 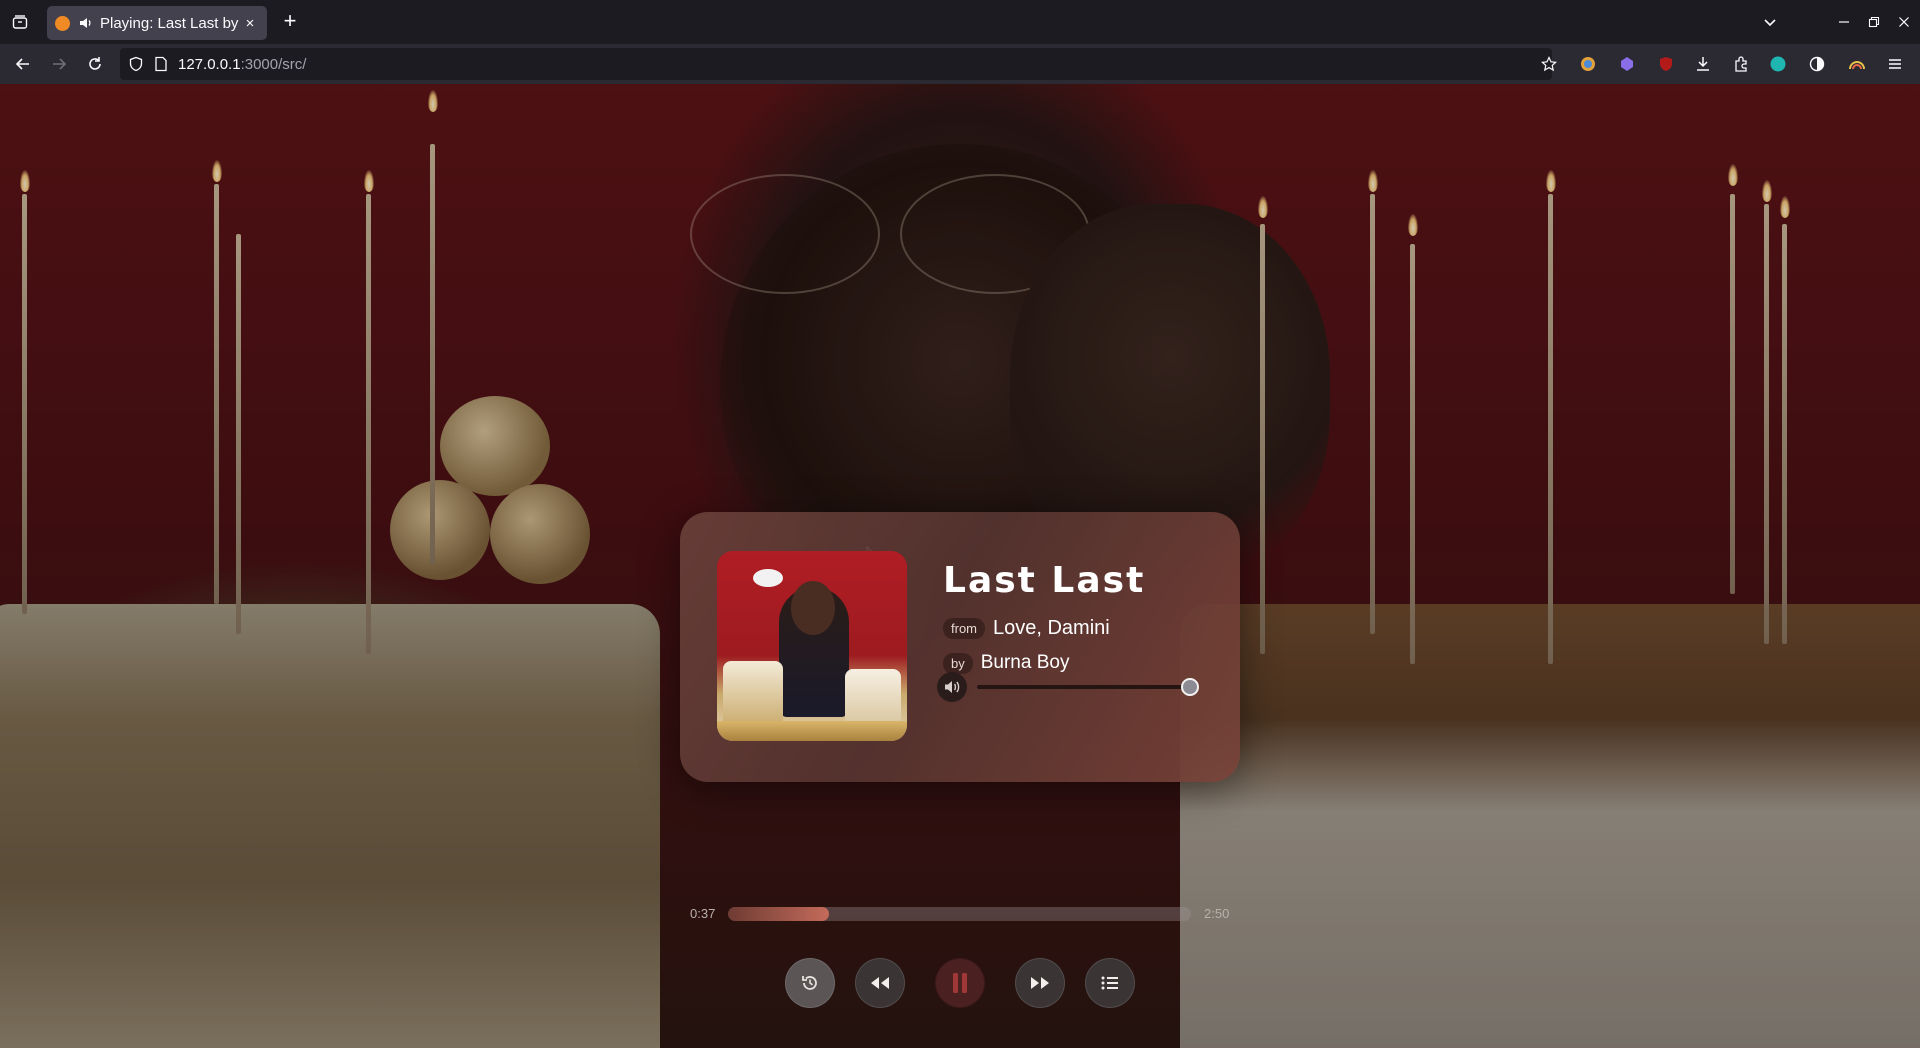 What do you see at coordinates (1088, 687) in the screenshot?
I see `volume-slider` at bounding box center [1088, 687].